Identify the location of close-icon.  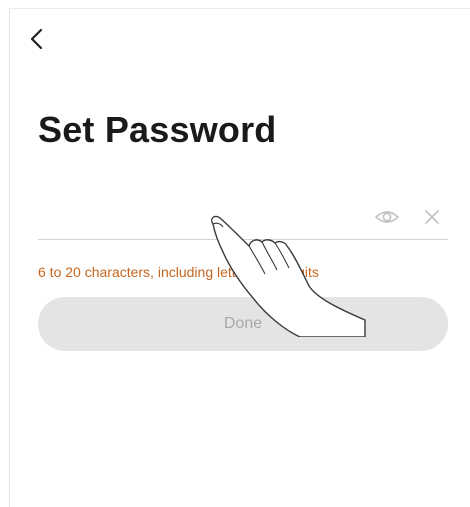
(432, 217).